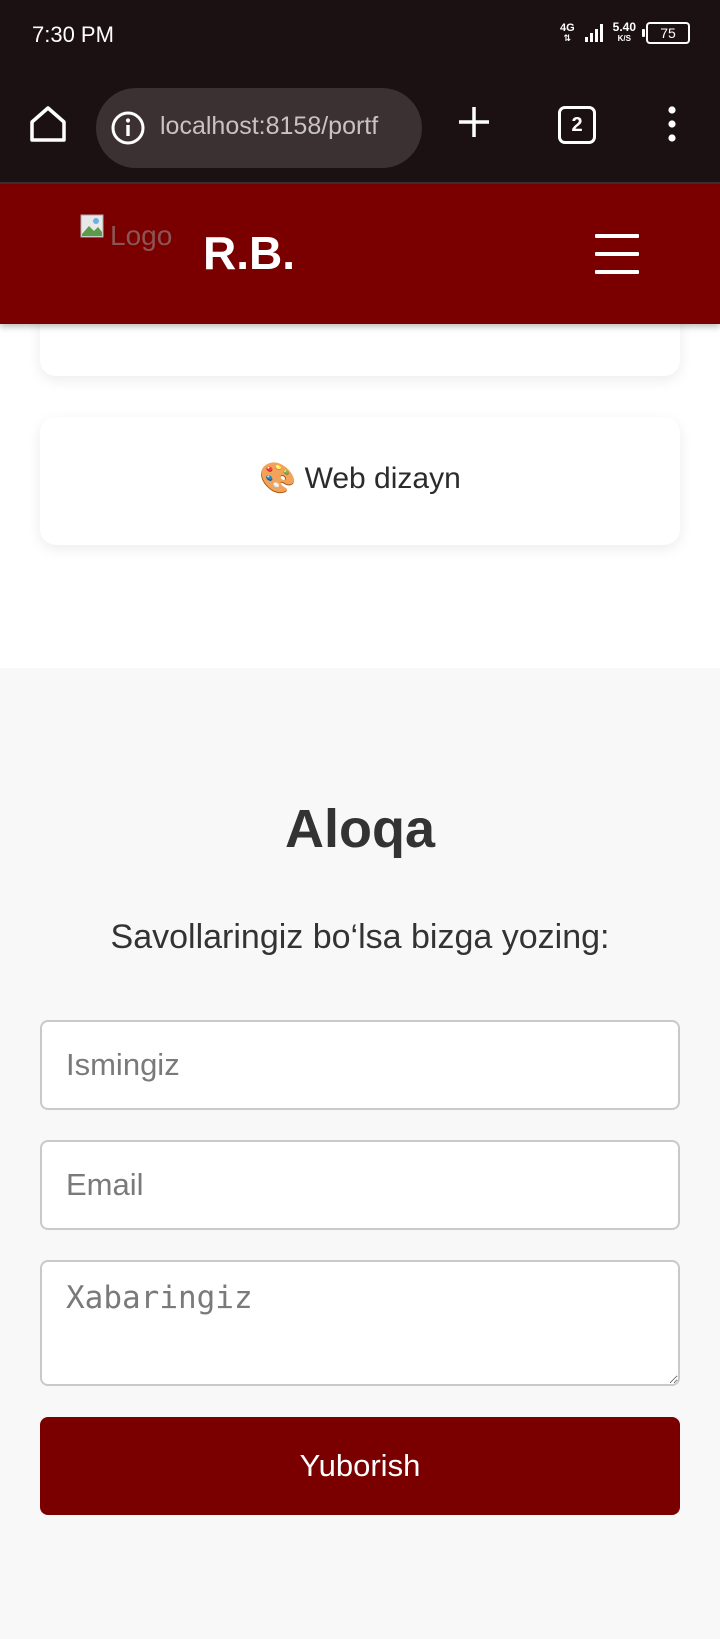 The width and height of the screenshot is (720, 1639). I want to click on status-time: 7:30 PM, so click(73, 34).